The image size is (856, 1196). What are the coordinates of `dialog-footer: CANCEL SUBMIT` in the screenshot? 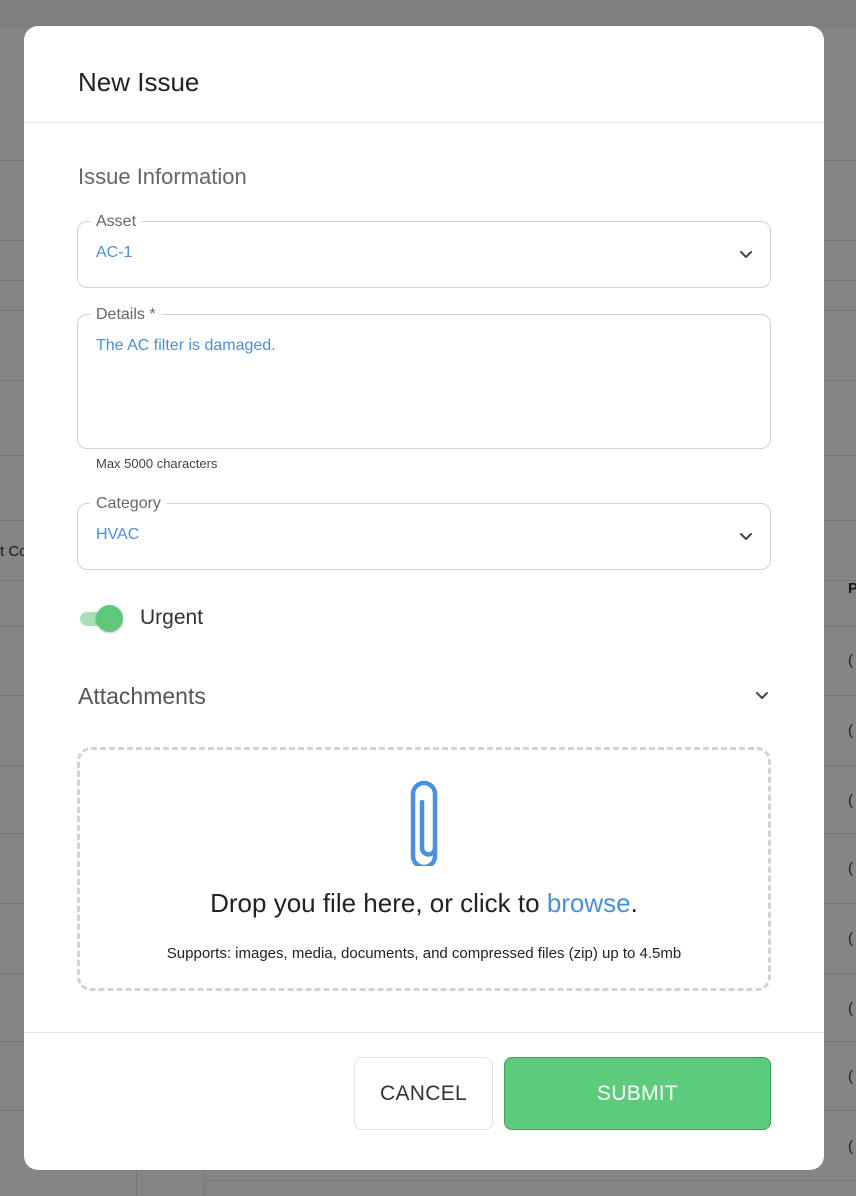 It's located at (424, 1101).